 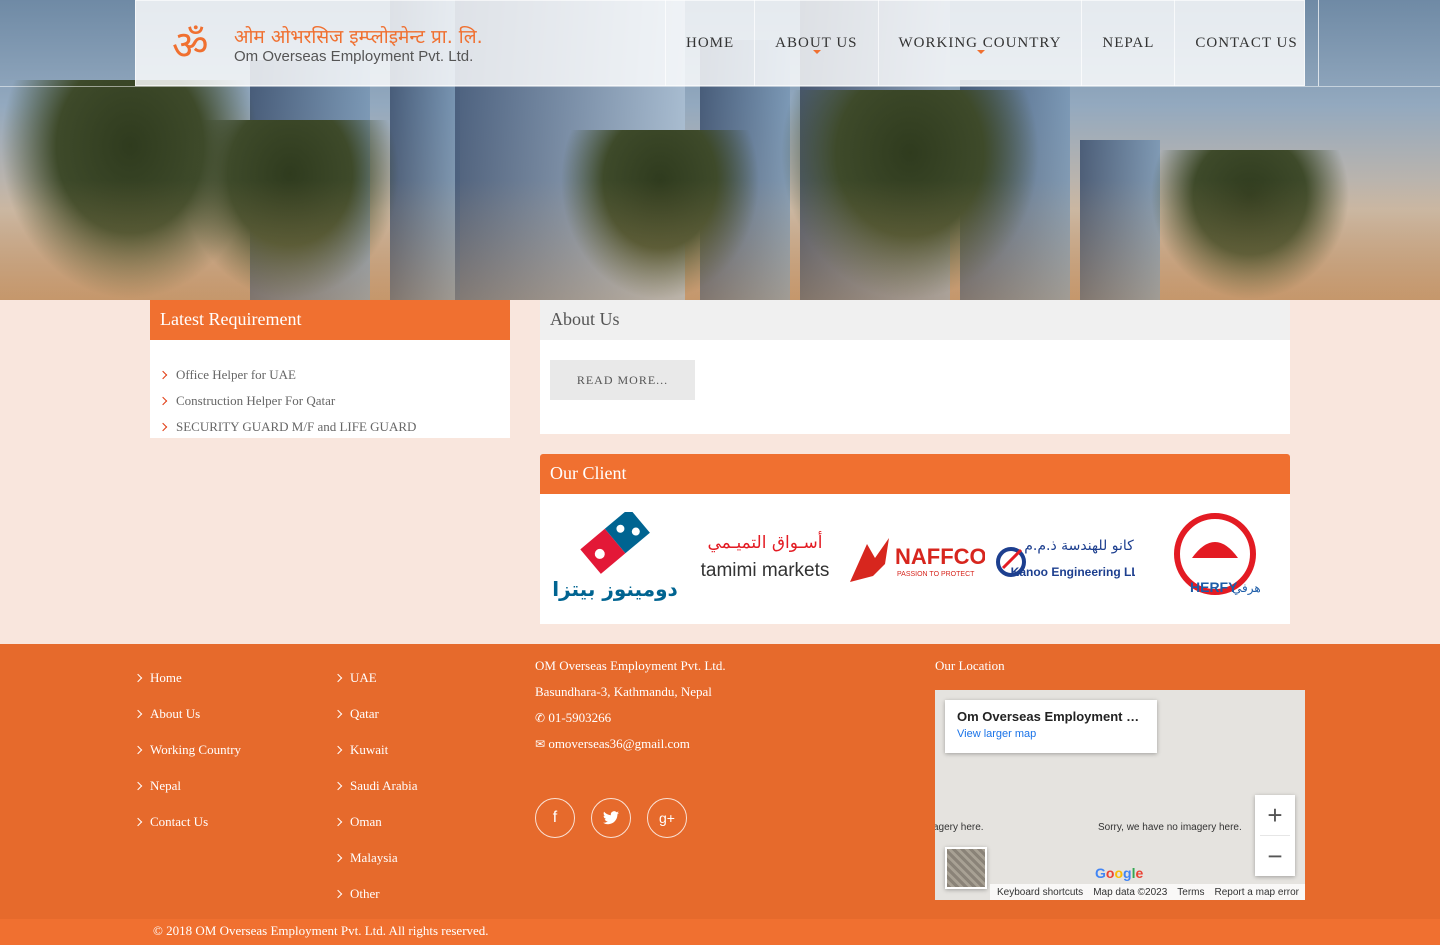 What do you see at coordinates (970, 665) in the screenshot?
I see `our-location-title: Our Location` at bounding box center [970, 665].